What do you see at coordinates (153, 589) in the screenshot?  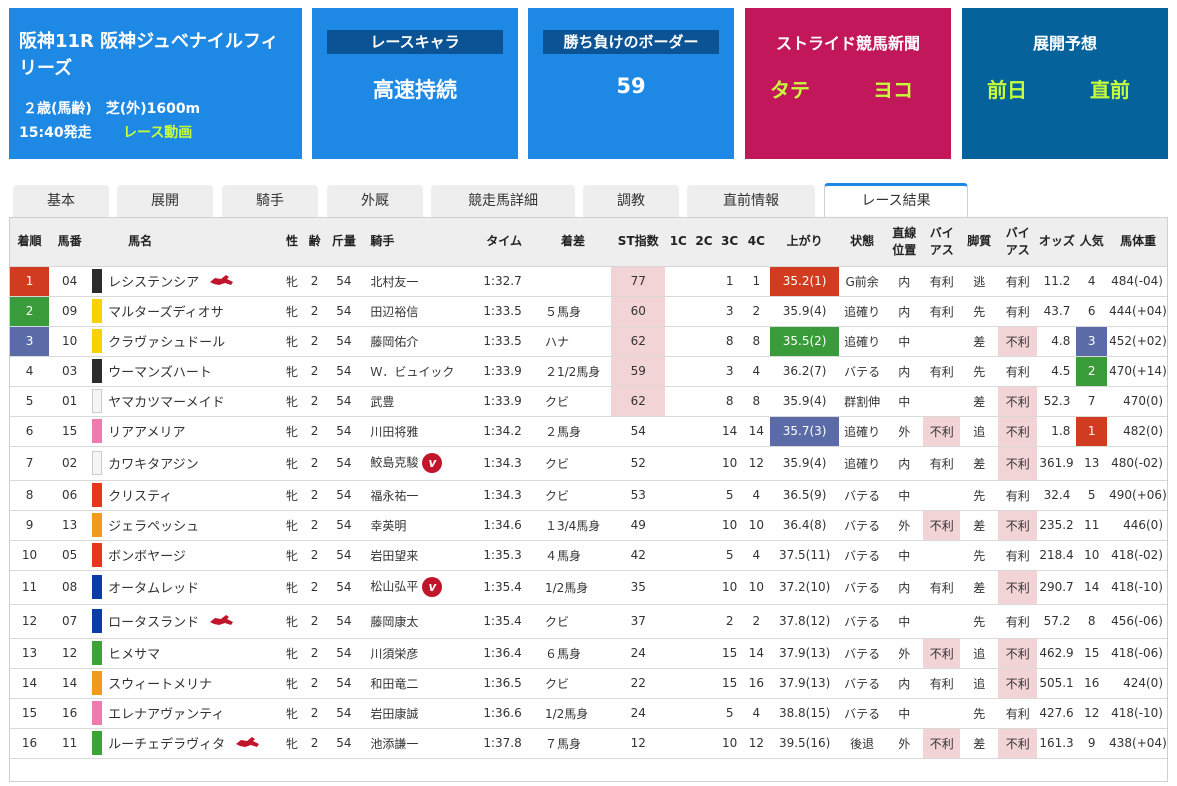 I see `horse-name-link: オータムレッド` at bounding box center [153, 589].